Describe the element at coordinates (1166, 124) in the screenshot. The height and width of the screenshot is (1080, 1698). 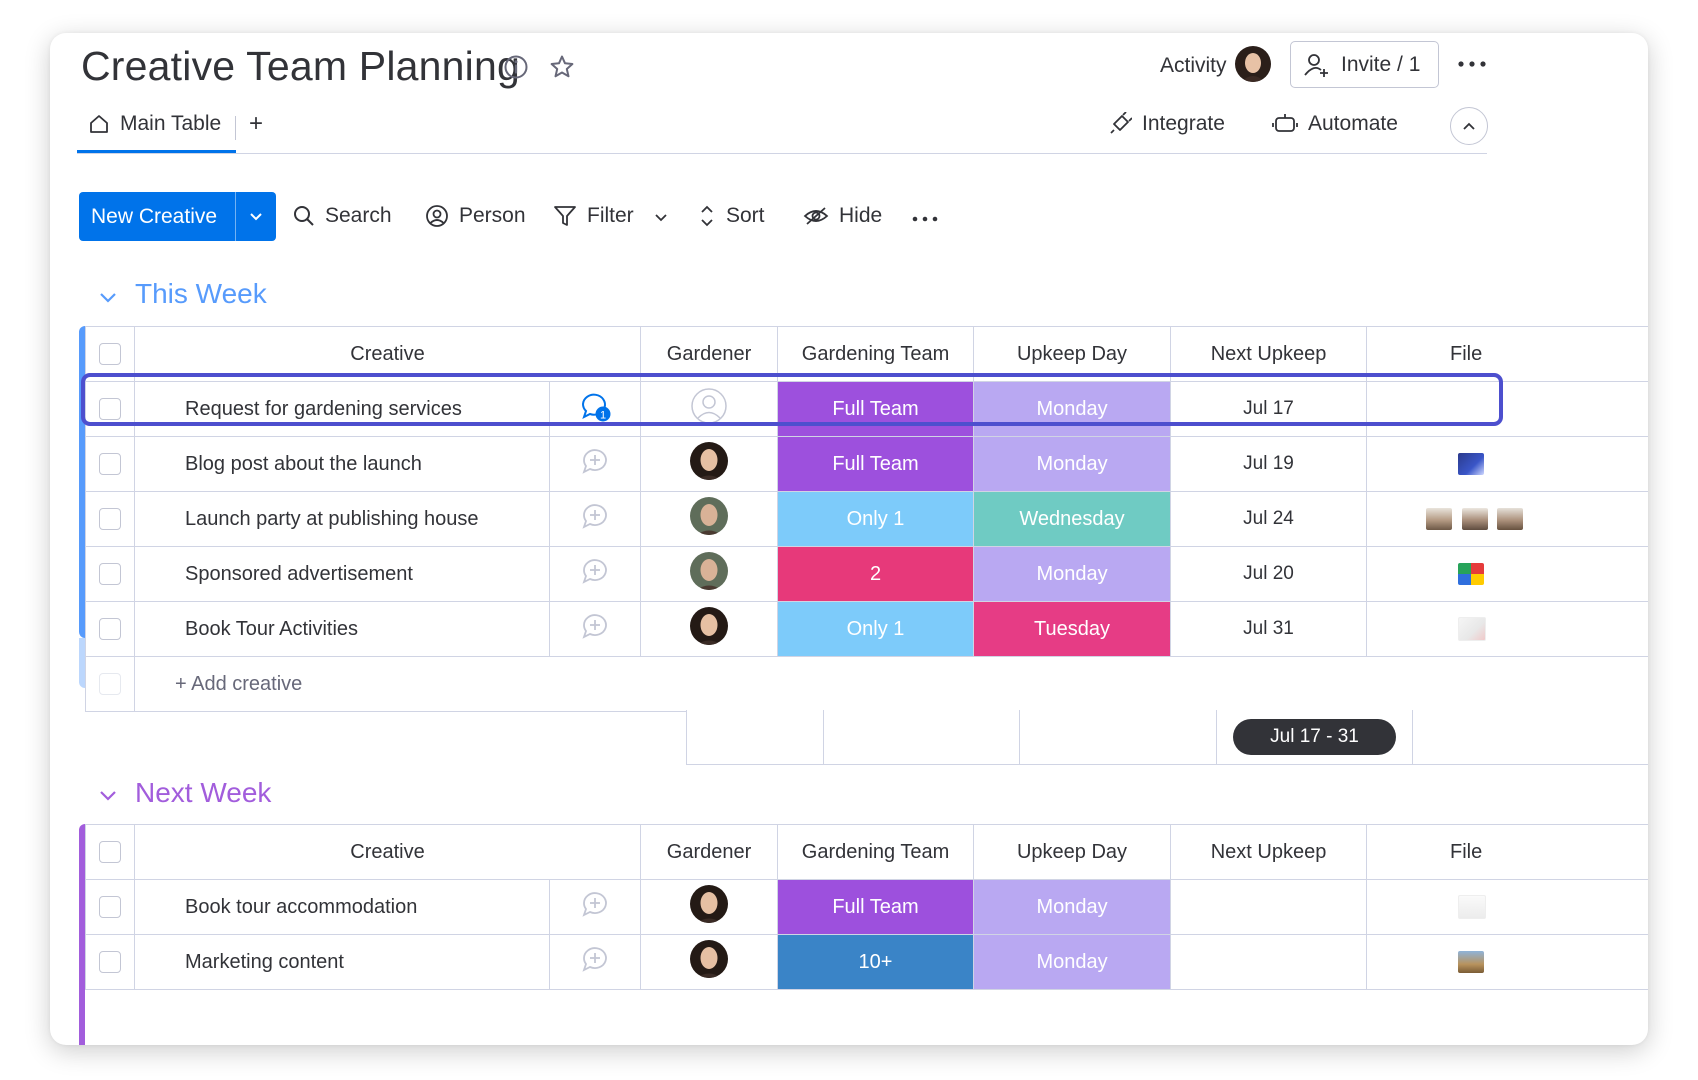
I see `integrate-button: Integrate` at that location.